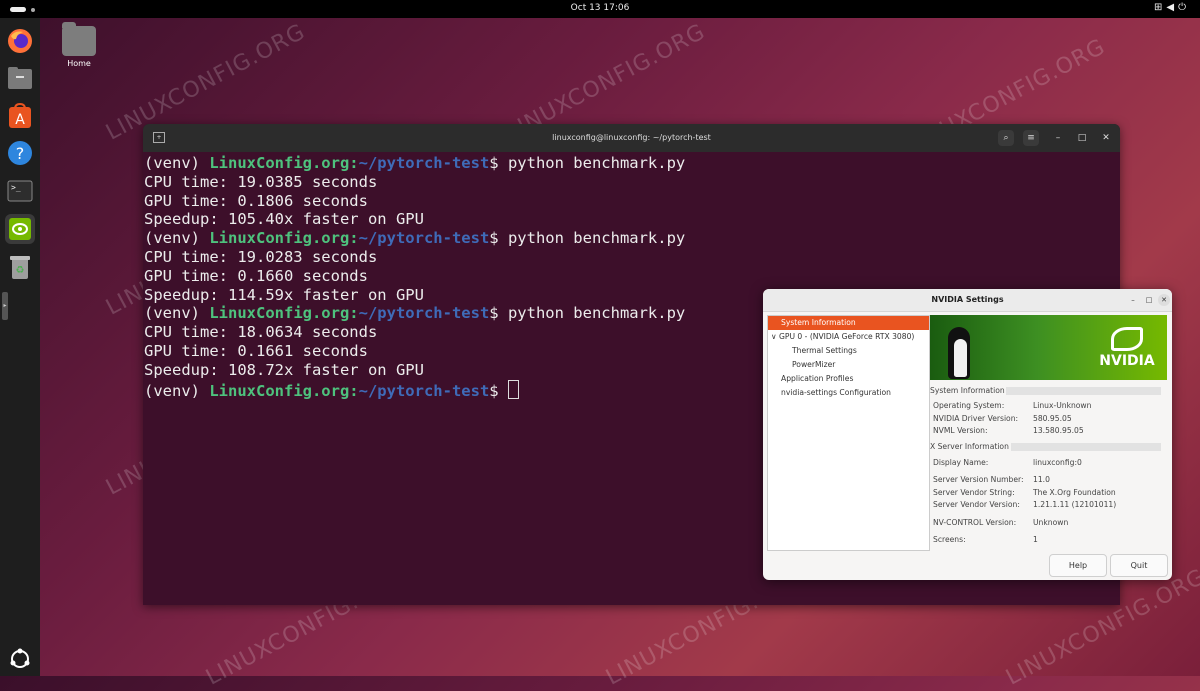 The width and height of the screenshot is (1200, 691). What do you see at coordinates (1127, 348) in the screenshot?
I see `nvidia-logo: NVIDIA` at bounding box center [1127, 348].